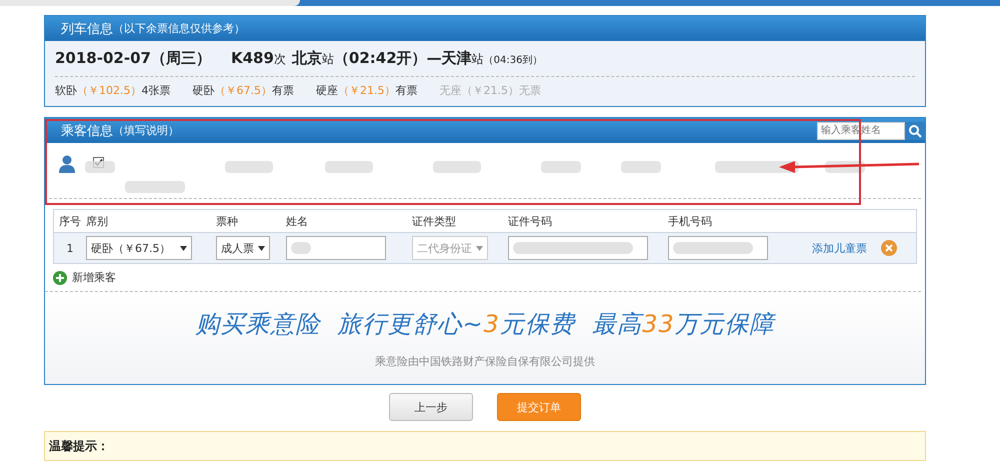  Describe the element at coordinates (849, 167) in the screenshot. I see `arrow-icon` at that location.